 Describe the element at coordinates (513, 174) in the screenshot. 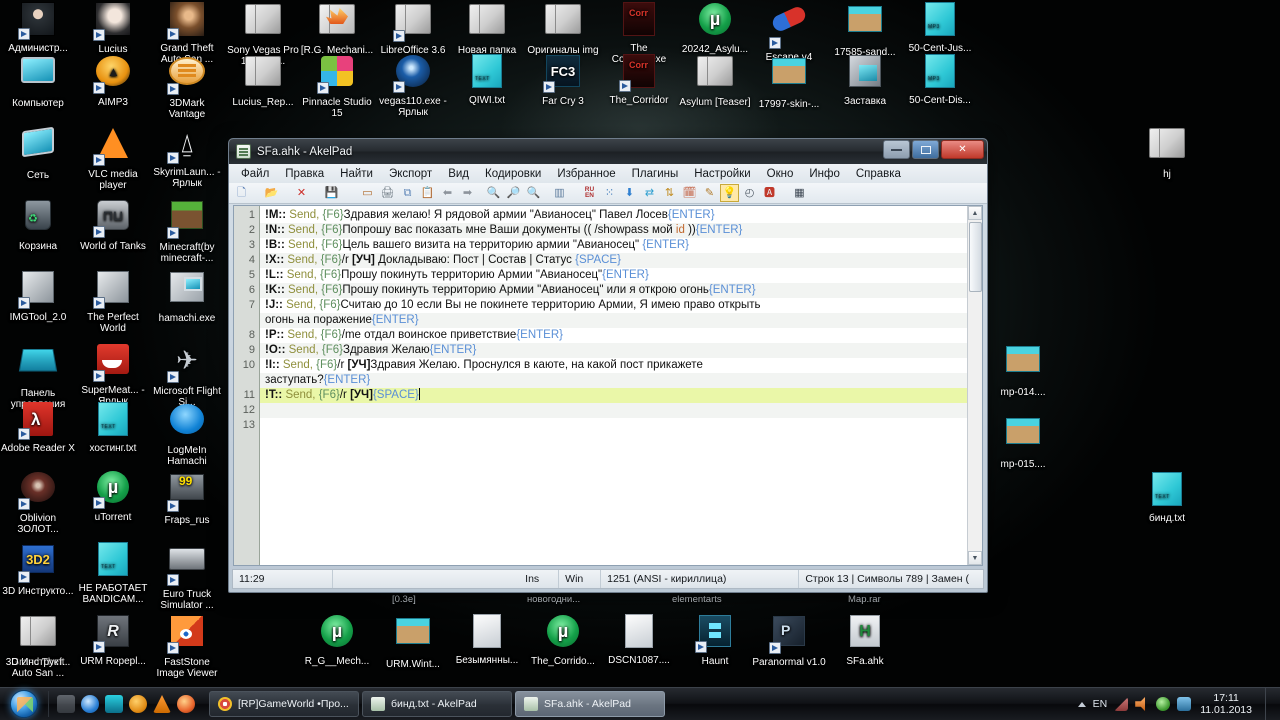

I see `menu-item: Кодировки` at that location.